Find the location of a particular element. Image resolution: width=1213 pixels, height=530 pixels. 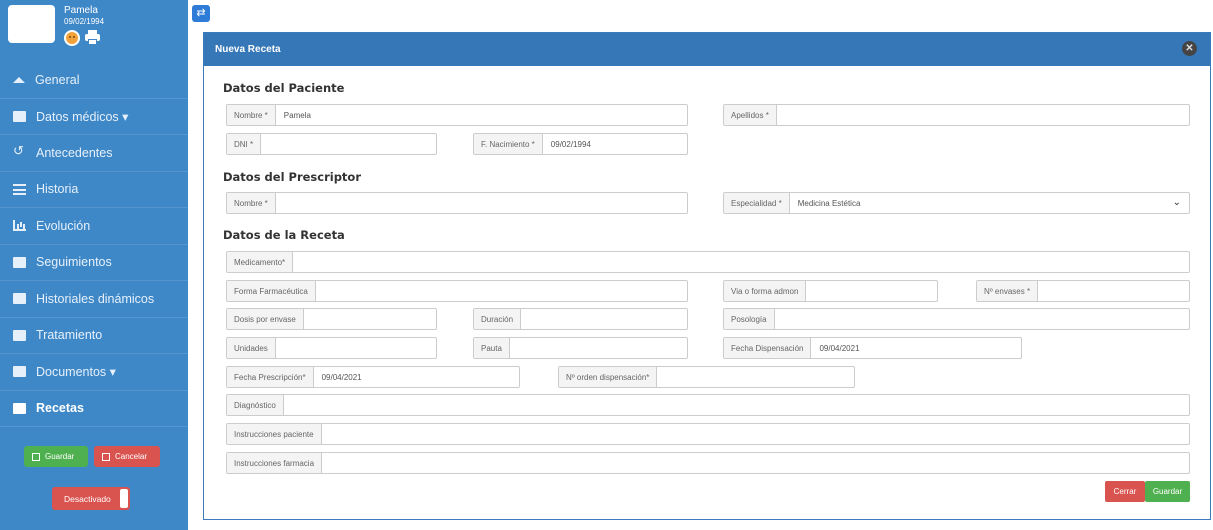

field-value: 09/02/1994 is located at coordinates (615, 144).